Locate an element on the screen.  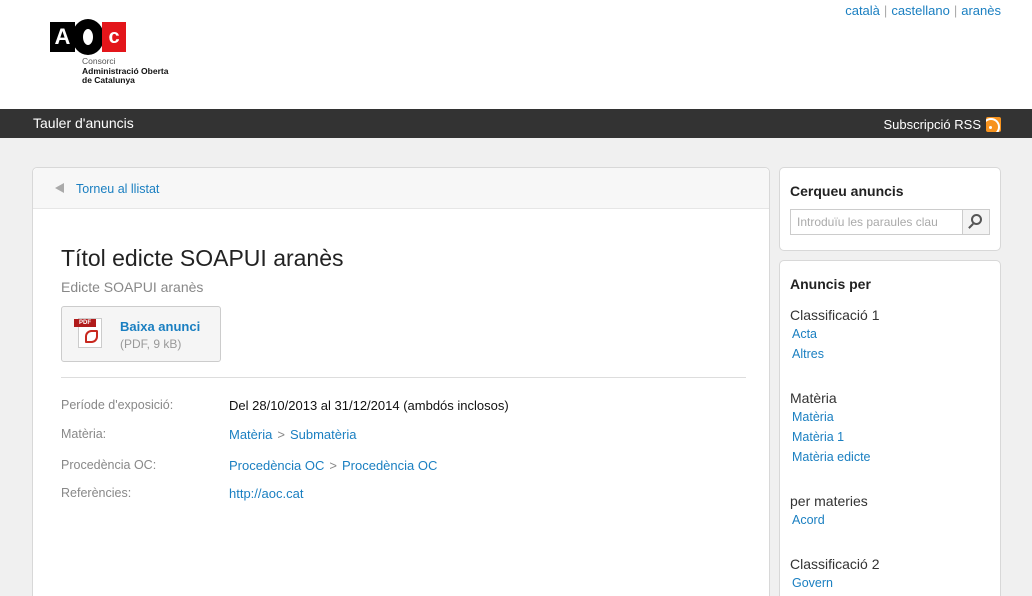
download-announcement-button: PDF Baixa anunci (PDF, 9 kB) is located at coordinates (141, 334).